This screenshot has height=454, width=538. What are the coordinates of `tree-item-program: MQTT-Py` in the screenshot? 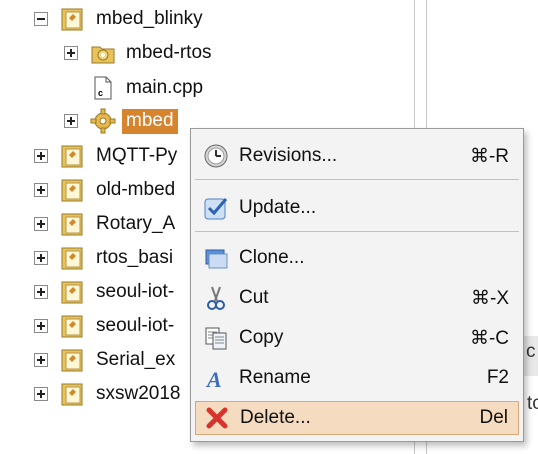 It's located at (105, 156).